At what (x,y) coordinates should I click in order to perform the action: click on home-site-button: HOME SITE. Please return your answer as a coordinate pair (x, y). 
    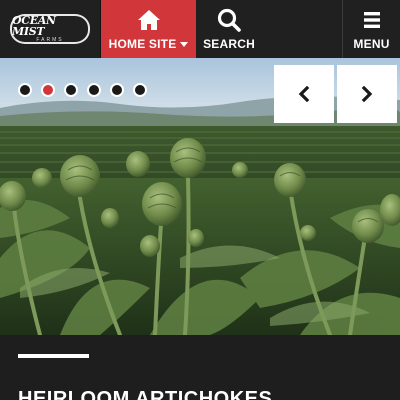
    Looking at the image, I should click on (148, 29).